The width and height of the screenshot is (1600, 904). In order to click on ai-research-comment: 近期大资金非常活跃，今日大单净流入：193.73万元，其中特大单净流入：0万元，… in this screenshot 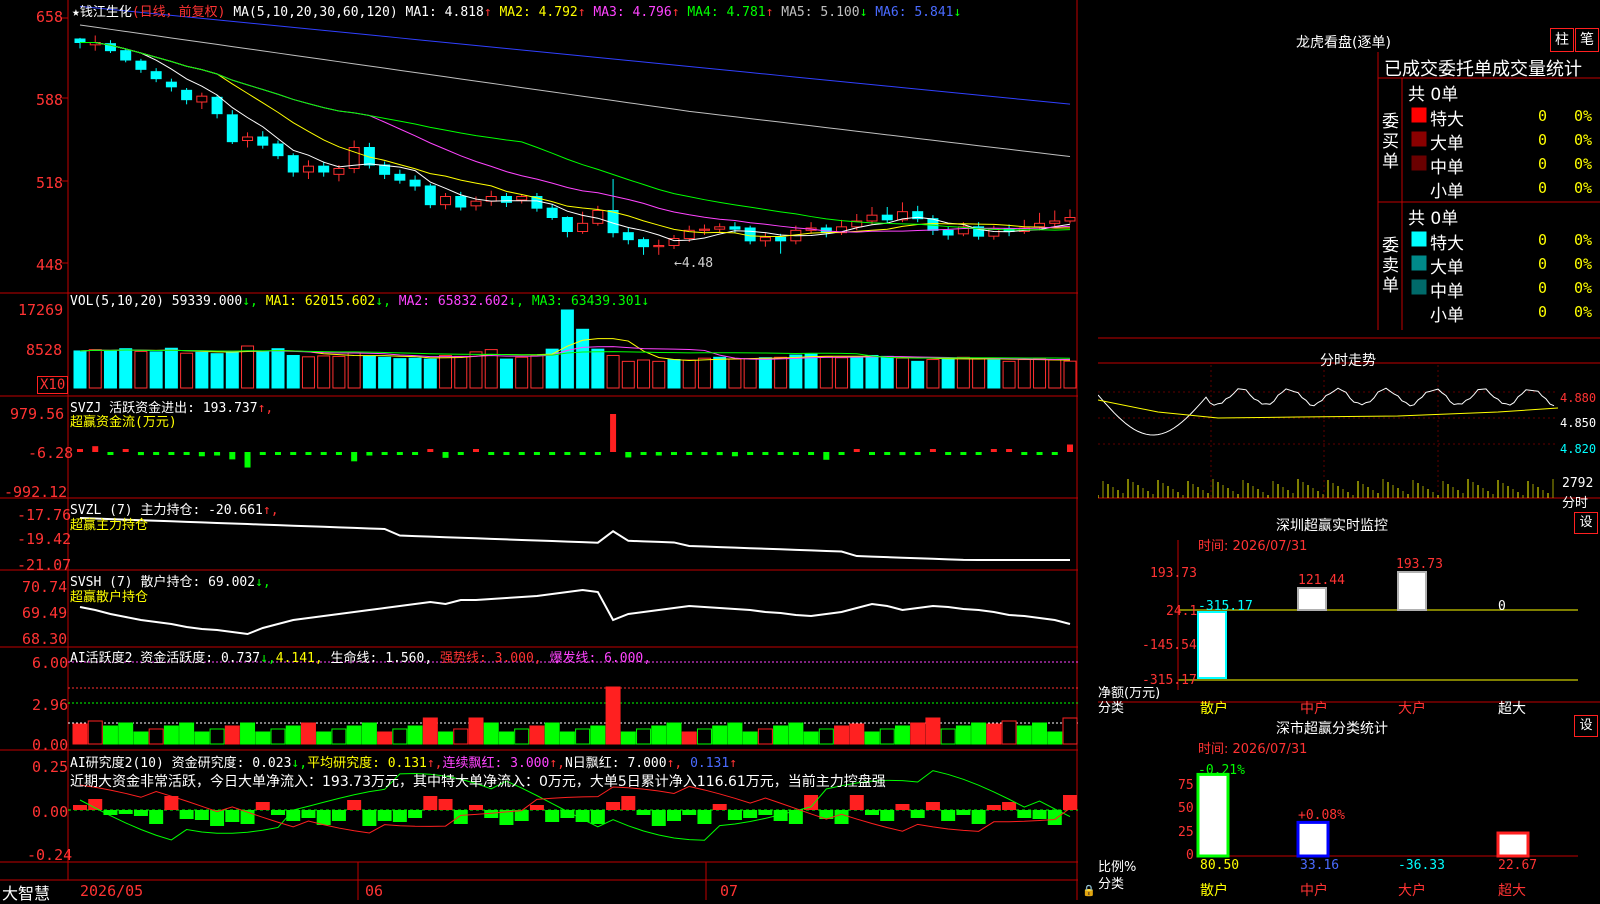, I will do `click(478, 782)`.